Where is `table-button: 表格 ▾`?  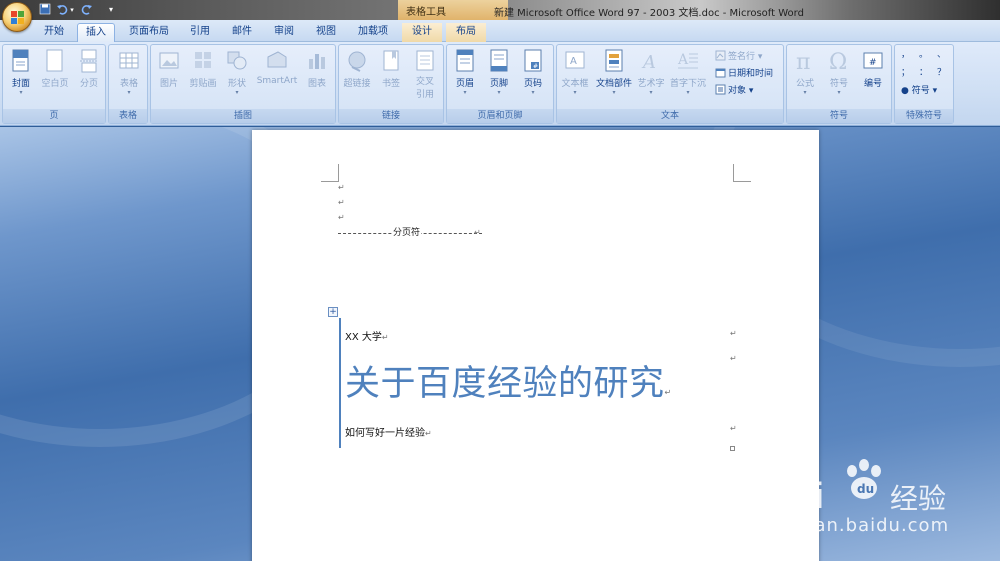 table-button: 表格 ▾ is located at coordinates (129, 77).